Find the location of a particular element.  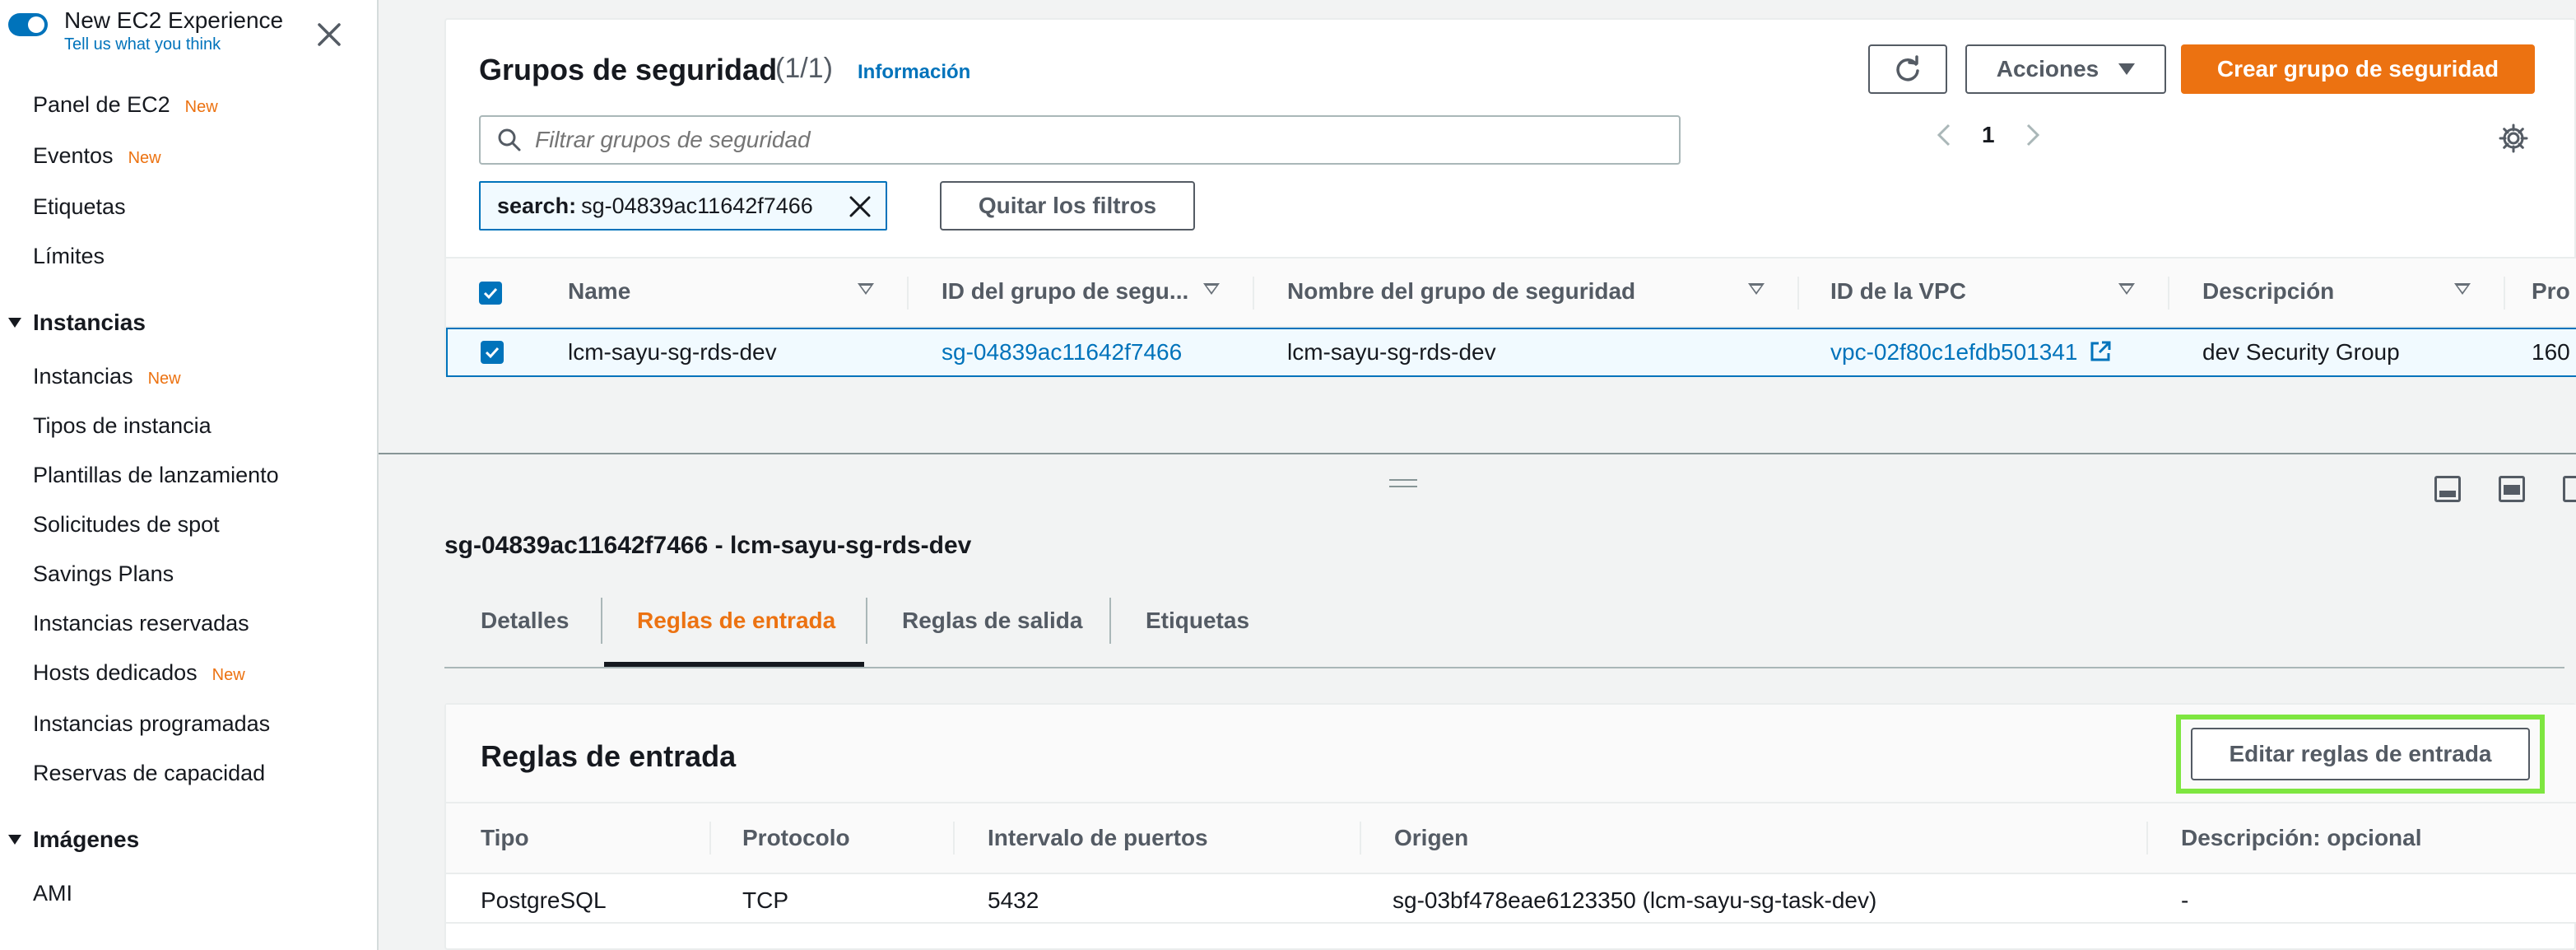

column-header-description: Descripción is located at coordinates (2268, 291).